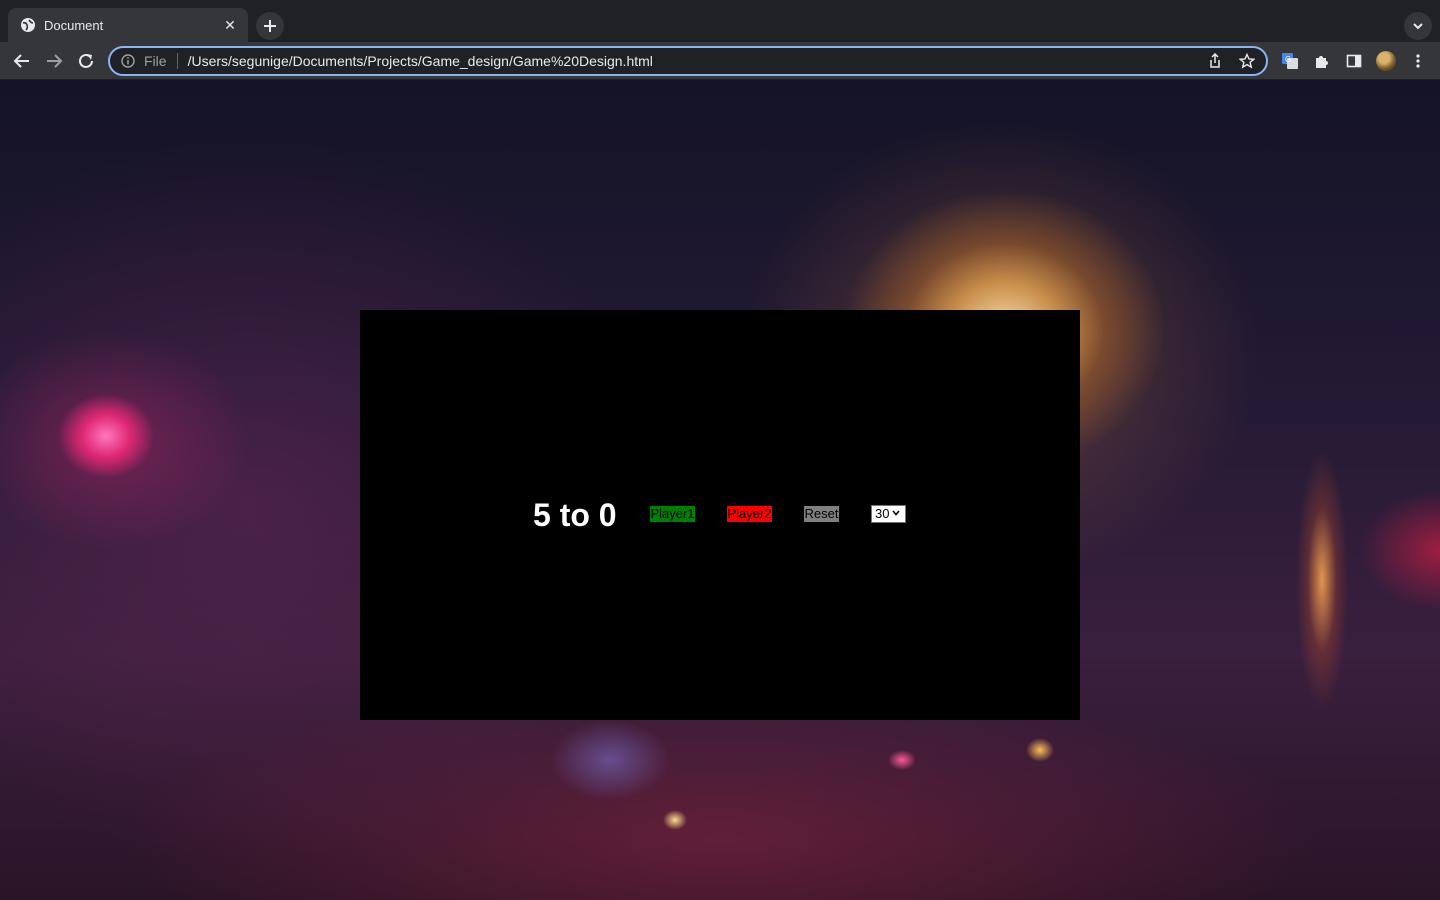  What do you see at coordinates (230, 25) in the screenshot?
I see `close-tab-icon: ✕` at bounding box center [230, 25].